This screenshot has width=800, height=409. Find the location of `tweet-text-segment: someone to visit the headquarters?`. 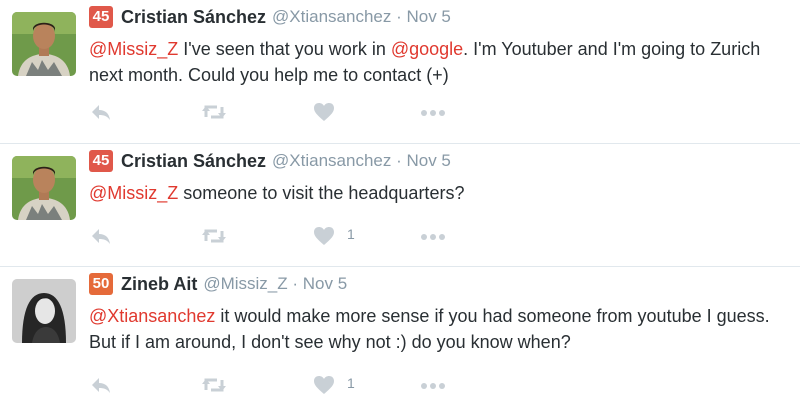

tweet-text-segment: someone to visit the headquarters? is located at coordinates (321, 193).